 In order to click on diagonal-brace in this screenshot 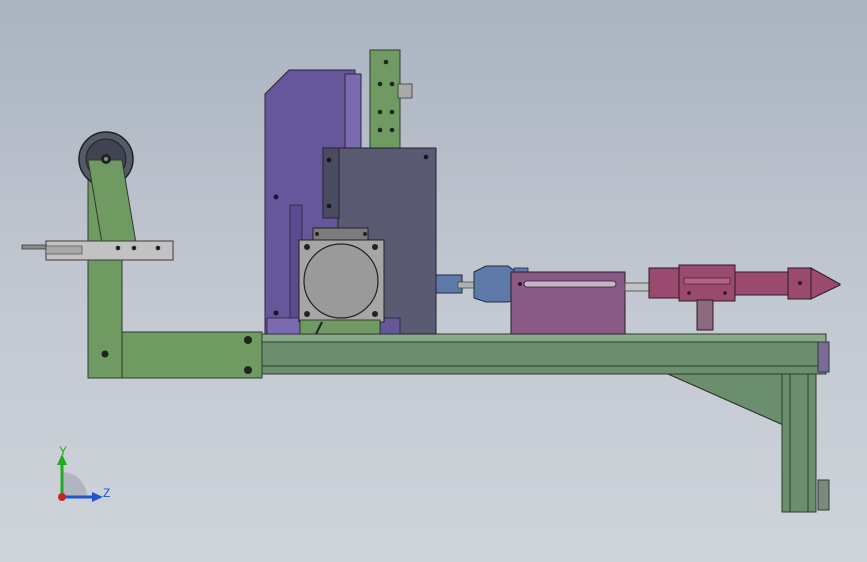, I will do `click(729, 401)`.